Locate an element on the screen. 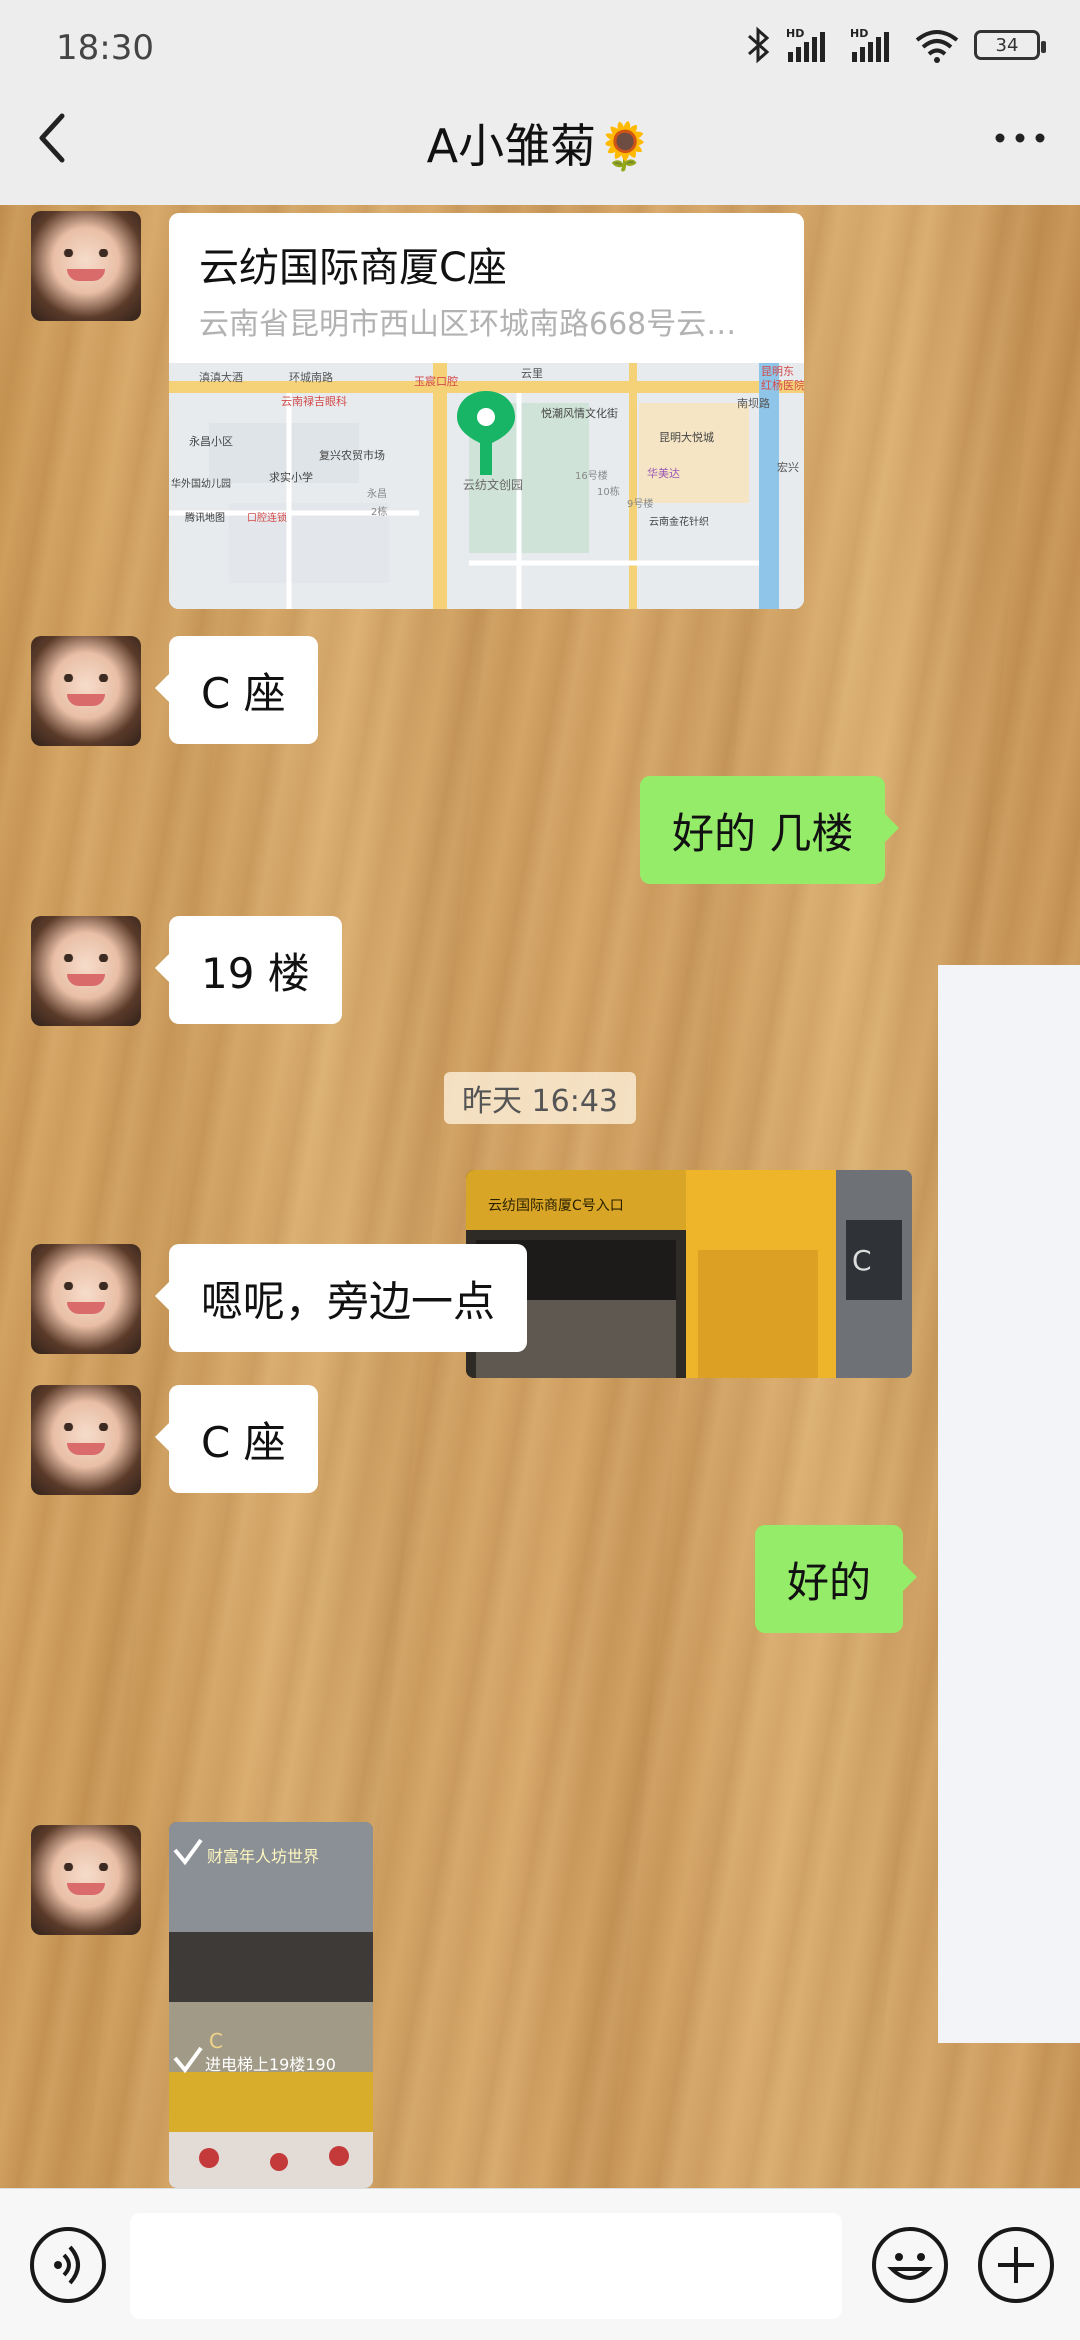 This screenshot has width=1080, height=2340. location-title: 云纺国际商厦C座 is located at coordinates (353, 268).